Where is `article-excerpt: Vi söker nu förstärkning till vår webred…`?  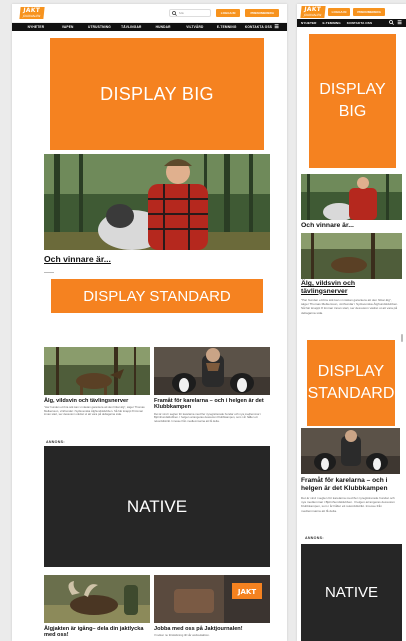 article-excerpt: Vi söker nu förstärkning till vår webred… is located at coordinates (182, 635).